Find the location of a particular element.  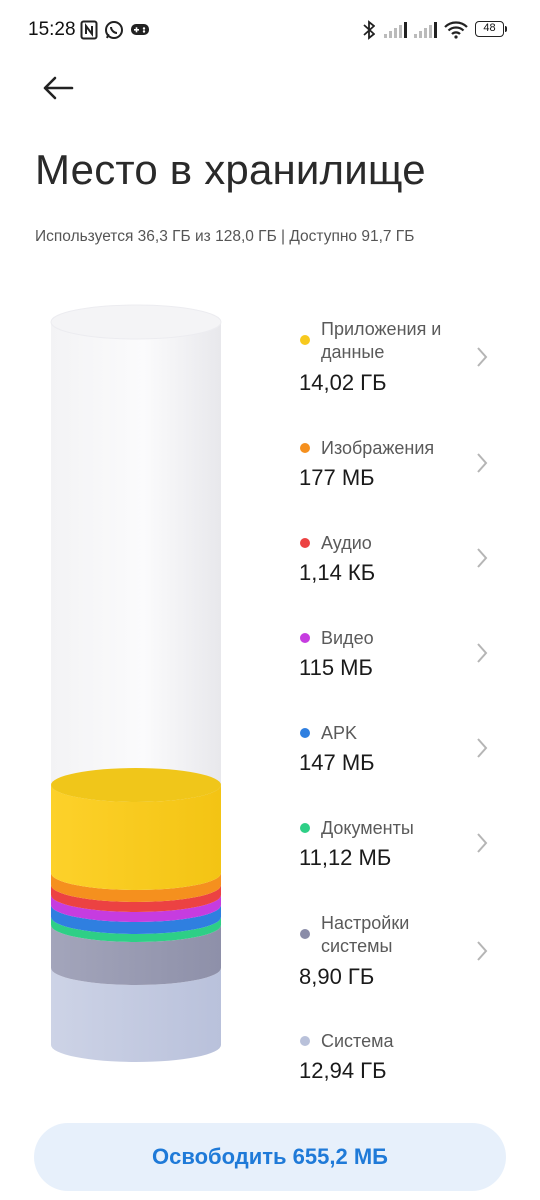

category-size: 115 МБ is located at coordinates (336, 667).